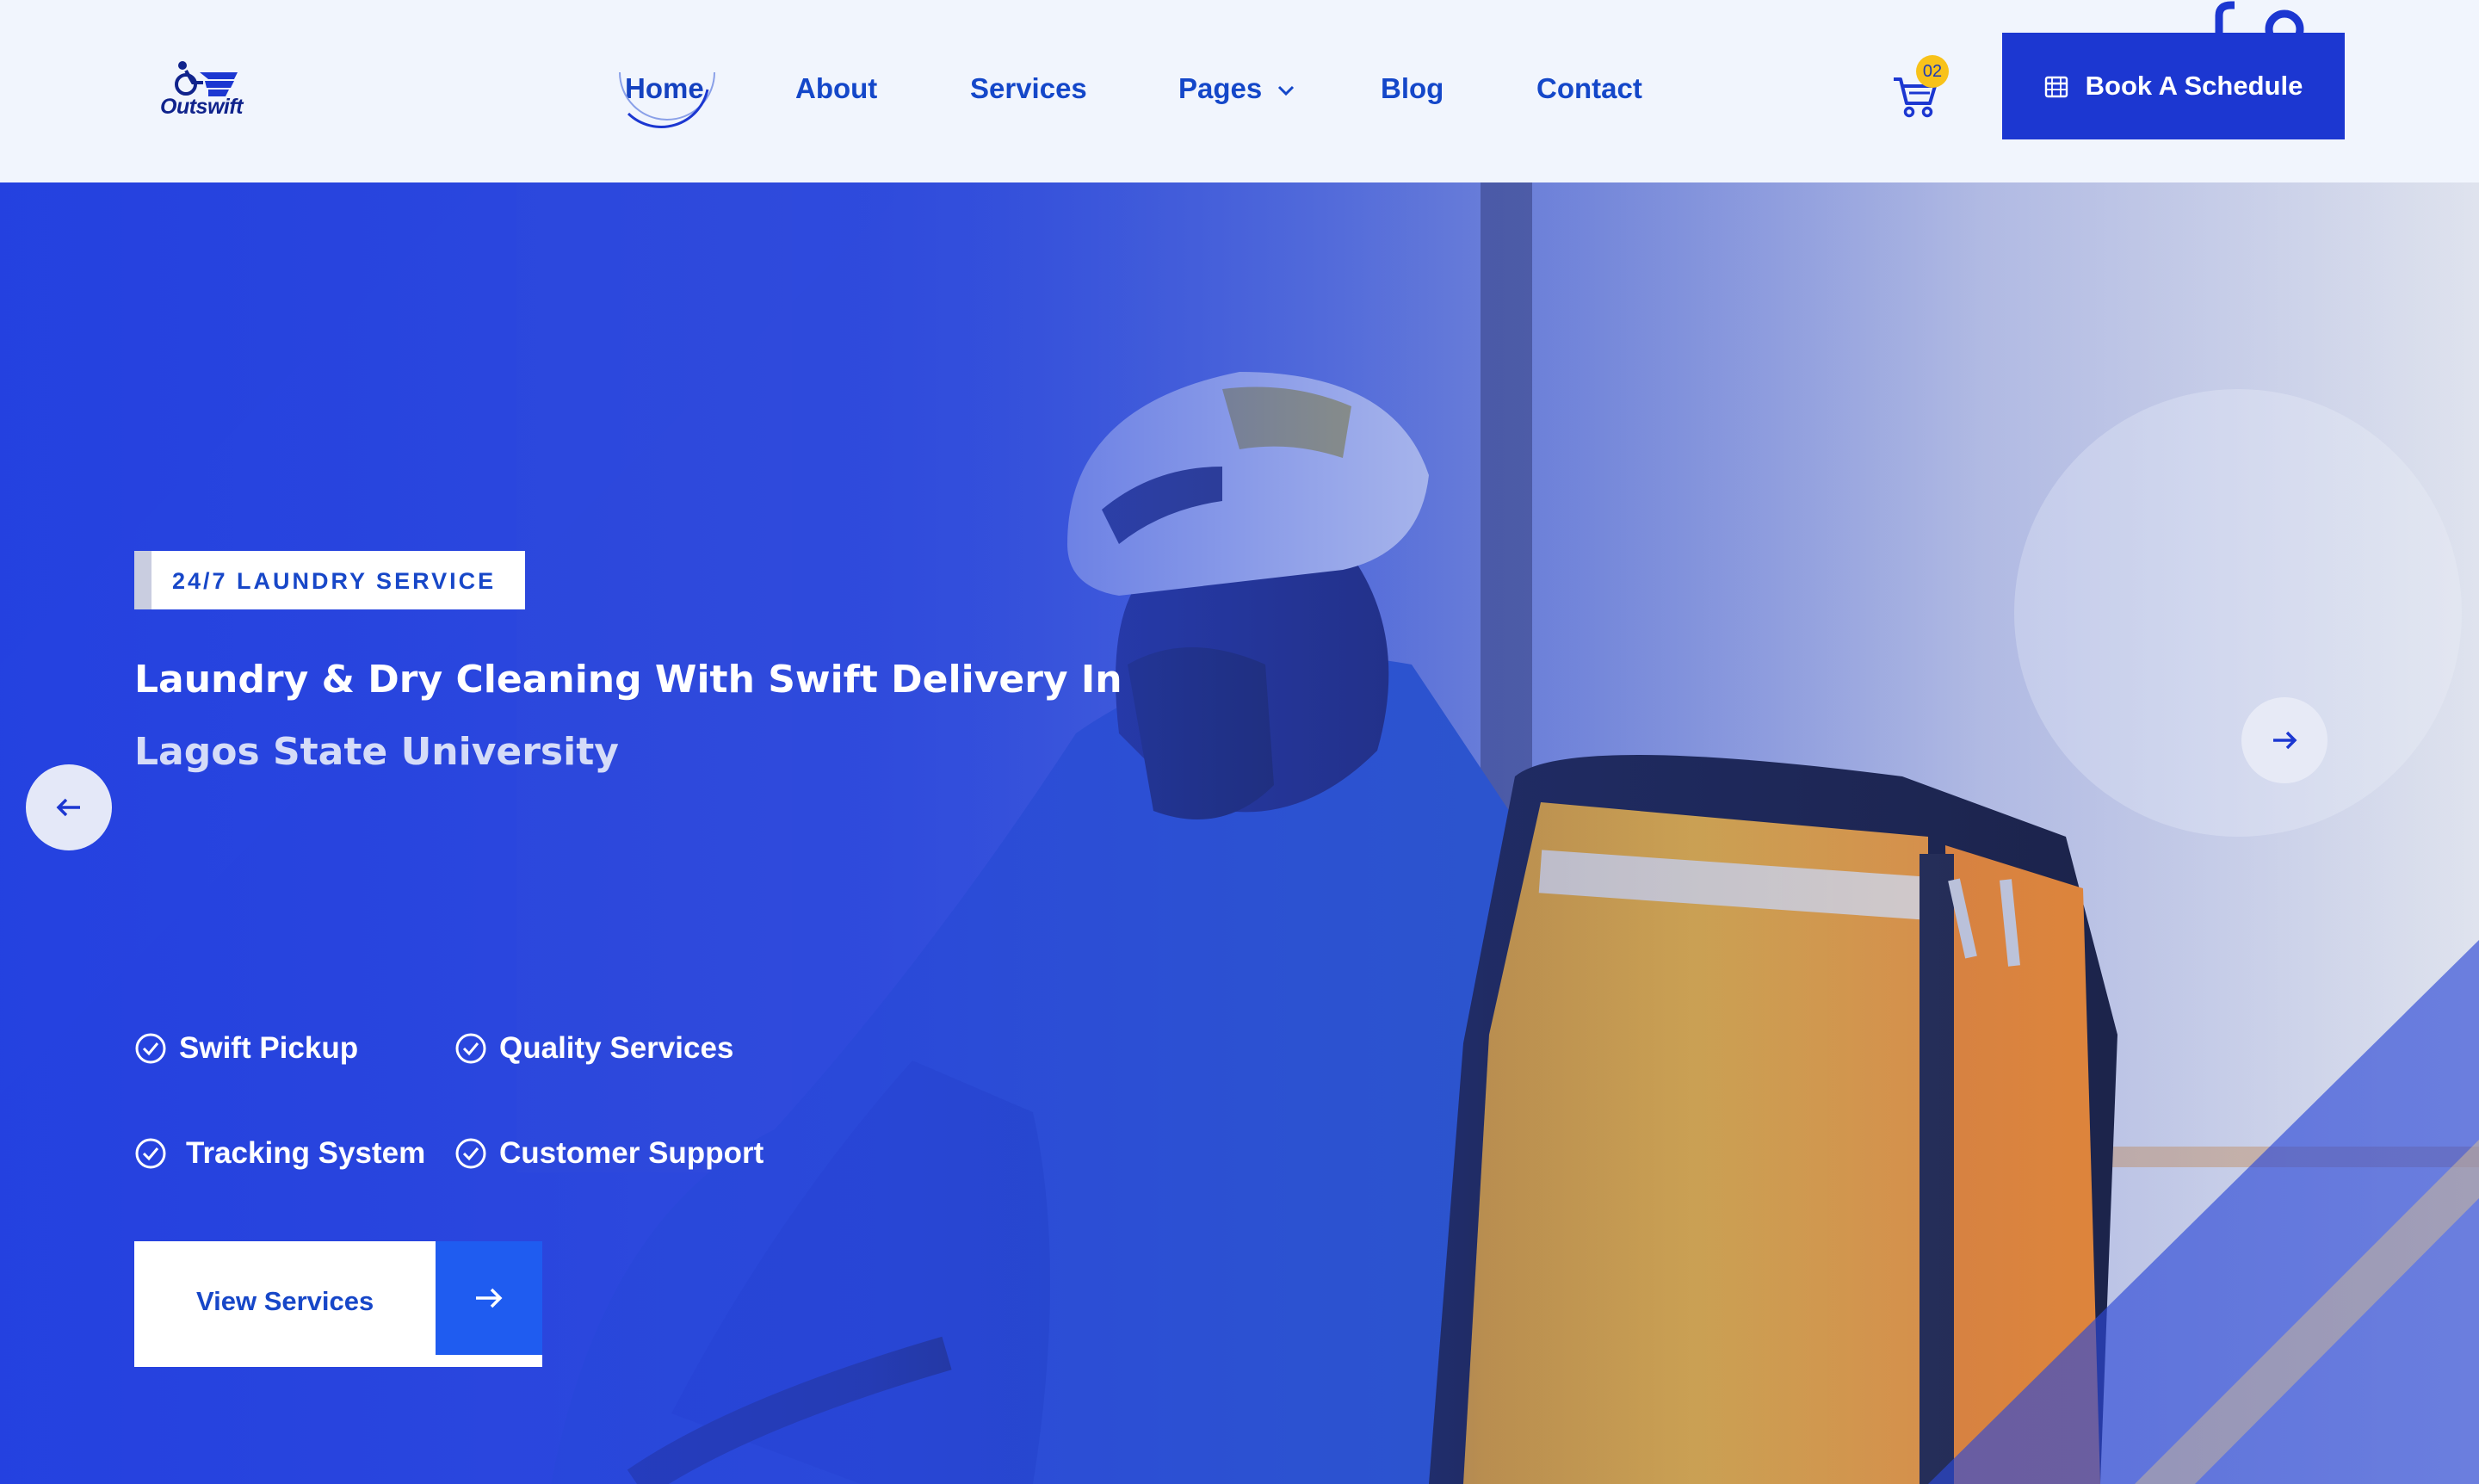  What do you see at coordinates (285, 1301) in the screenshot?
I see `view-services-label: View Services` at bounding box center [285, 1301].